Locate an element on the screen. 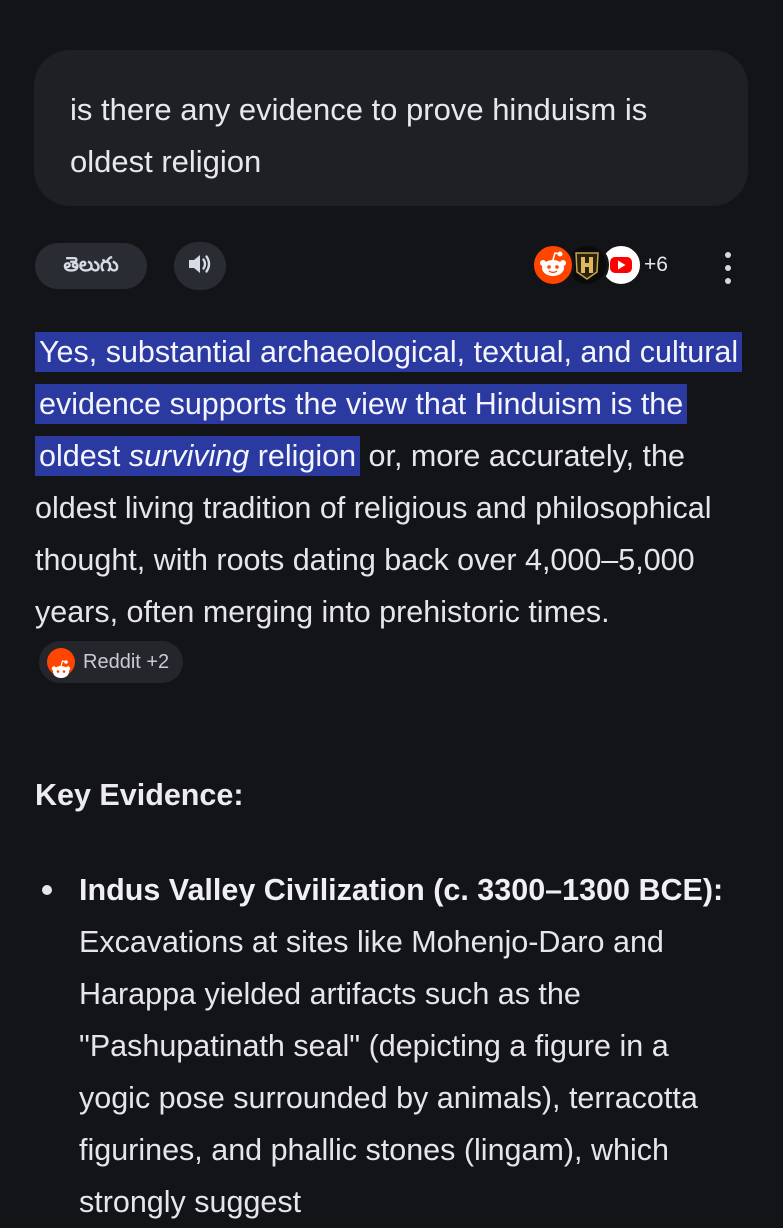  emphasis-text: surviving is located at coordinates (189, 456).